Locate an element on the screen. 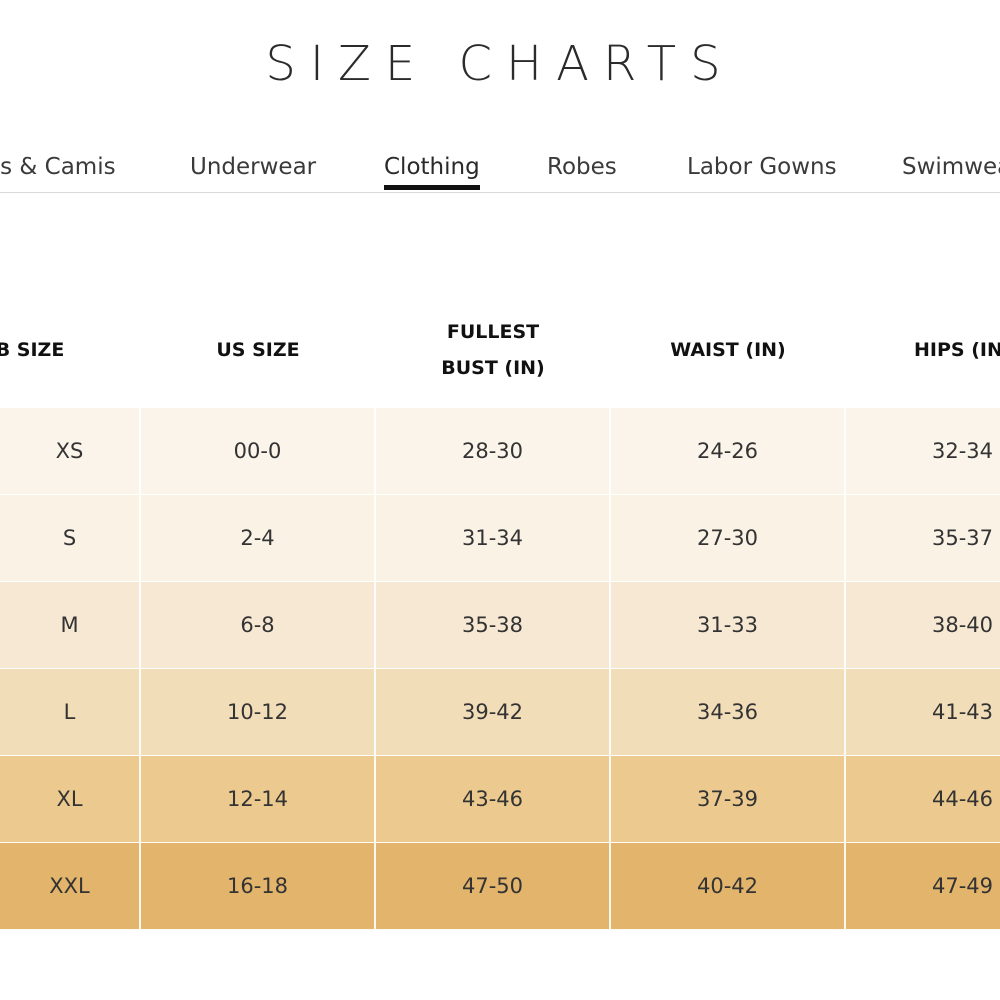 Image resolution: width=1000 pixels, height=1000 pixels. header-fullest-bust: FULLEST BUST (IN) is located at coordinates (493, 350).